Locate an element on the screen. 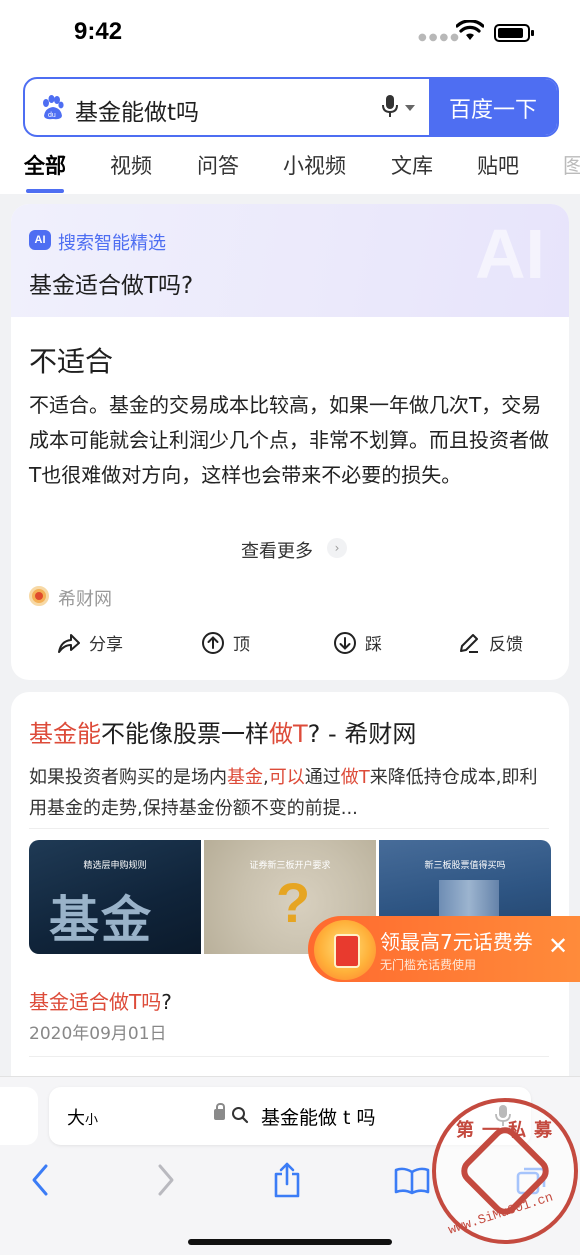 The height and width of the screenshot is (1255, 580). downvote-label: 踩 is located at coordinates (373, 645).